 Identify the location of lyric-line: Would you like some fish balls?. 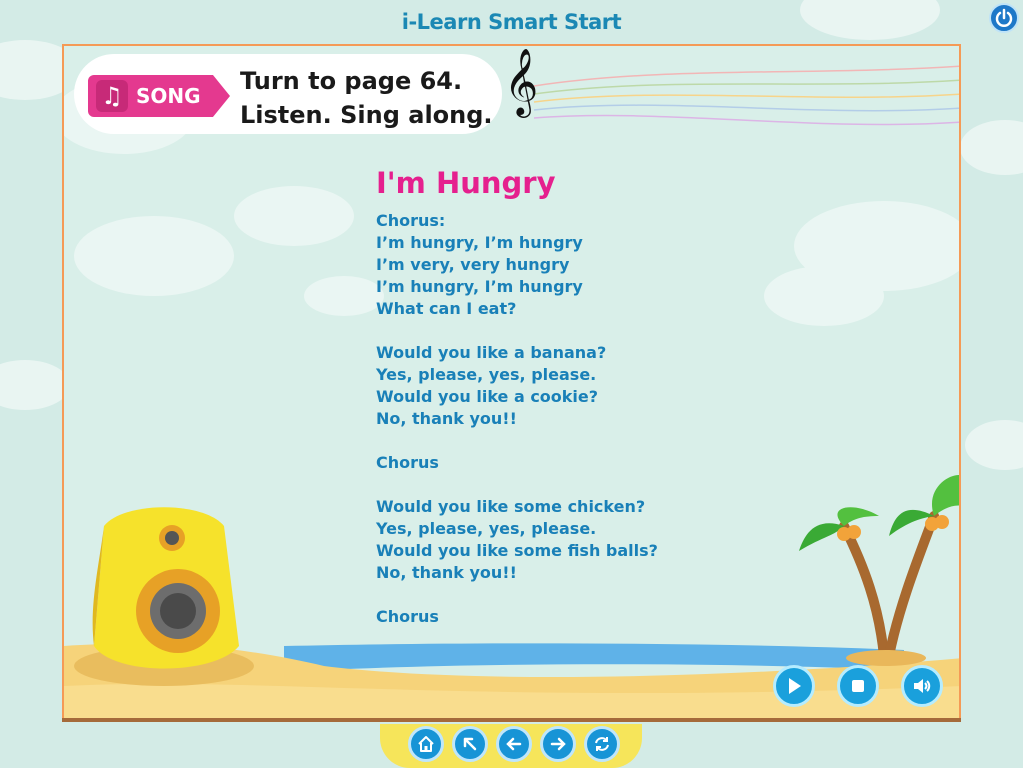
(517, 550).